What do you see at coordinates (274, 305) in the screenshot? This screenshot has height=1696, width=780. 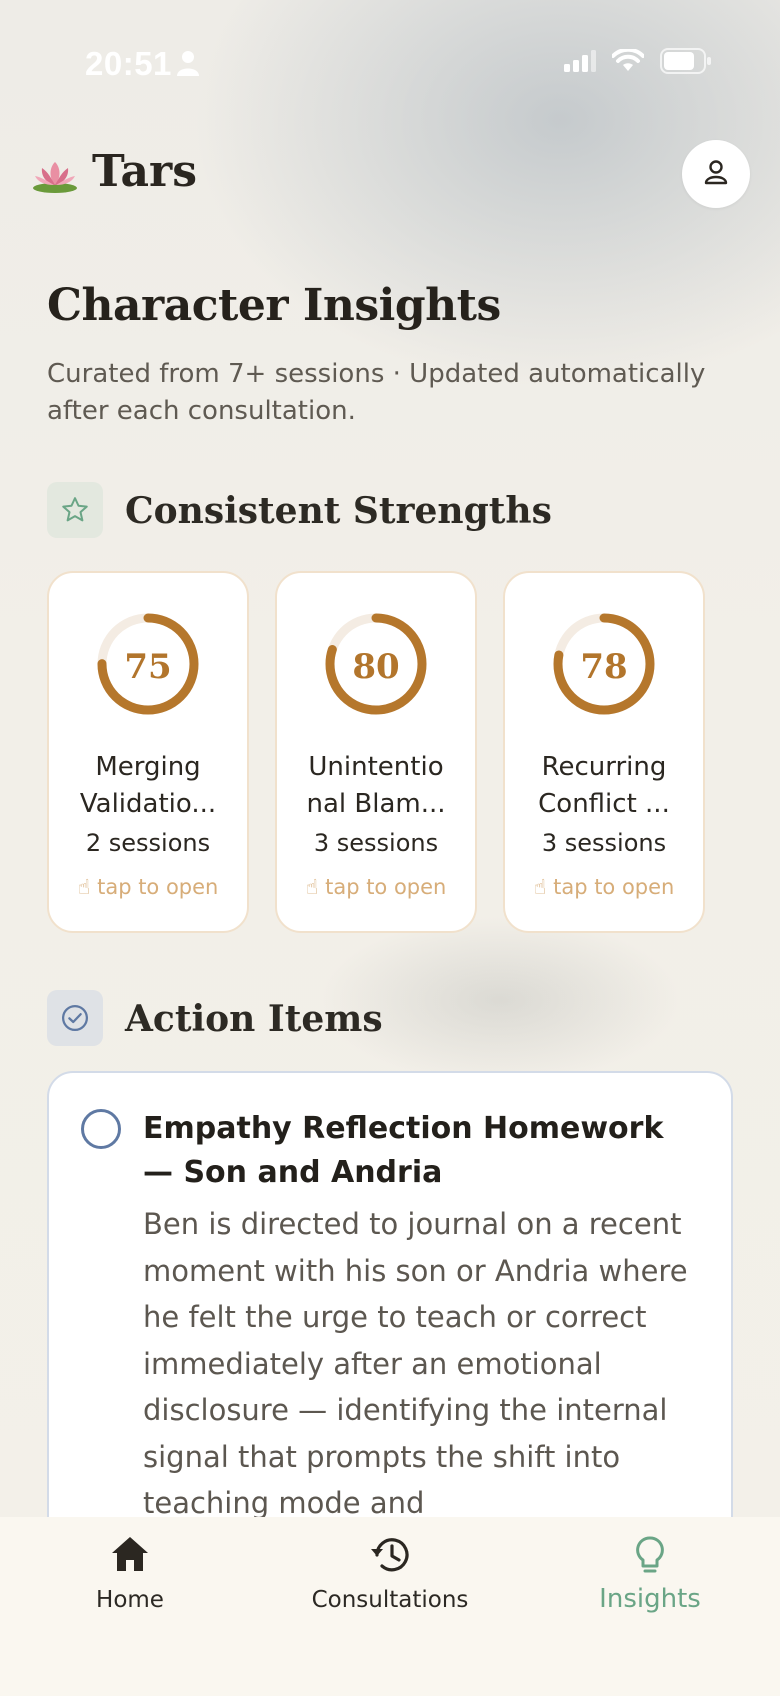 I see `page-title: Character Insights` at bounding box center [274, 305].